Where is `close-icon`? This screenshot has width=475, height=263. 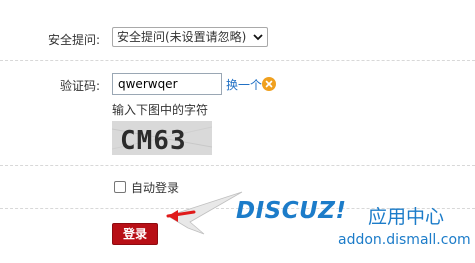 close-icon is located at coordinates (269, 84).